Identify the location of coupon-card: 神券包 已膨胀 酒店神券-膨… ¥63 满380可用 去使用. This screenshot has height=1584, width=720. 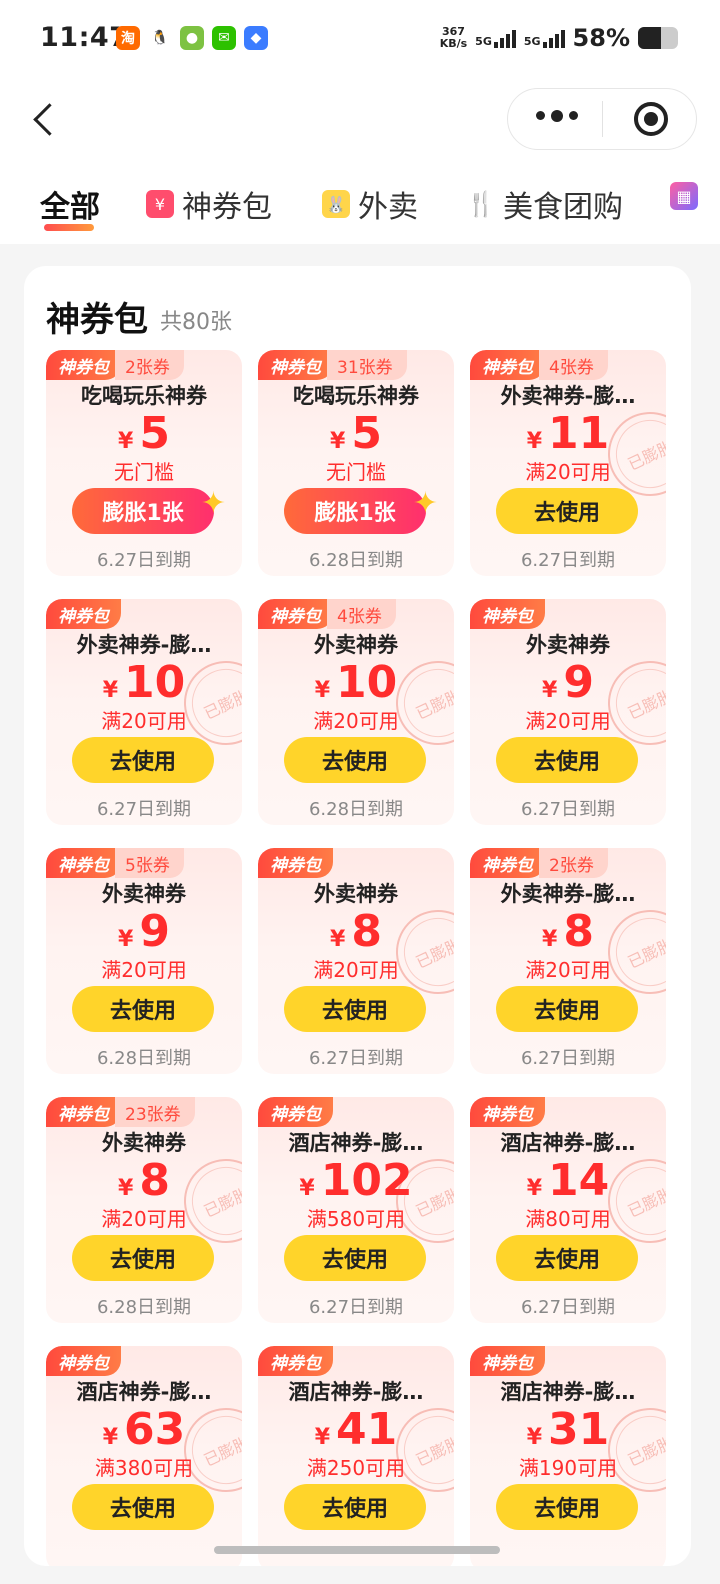
(144, 1456).